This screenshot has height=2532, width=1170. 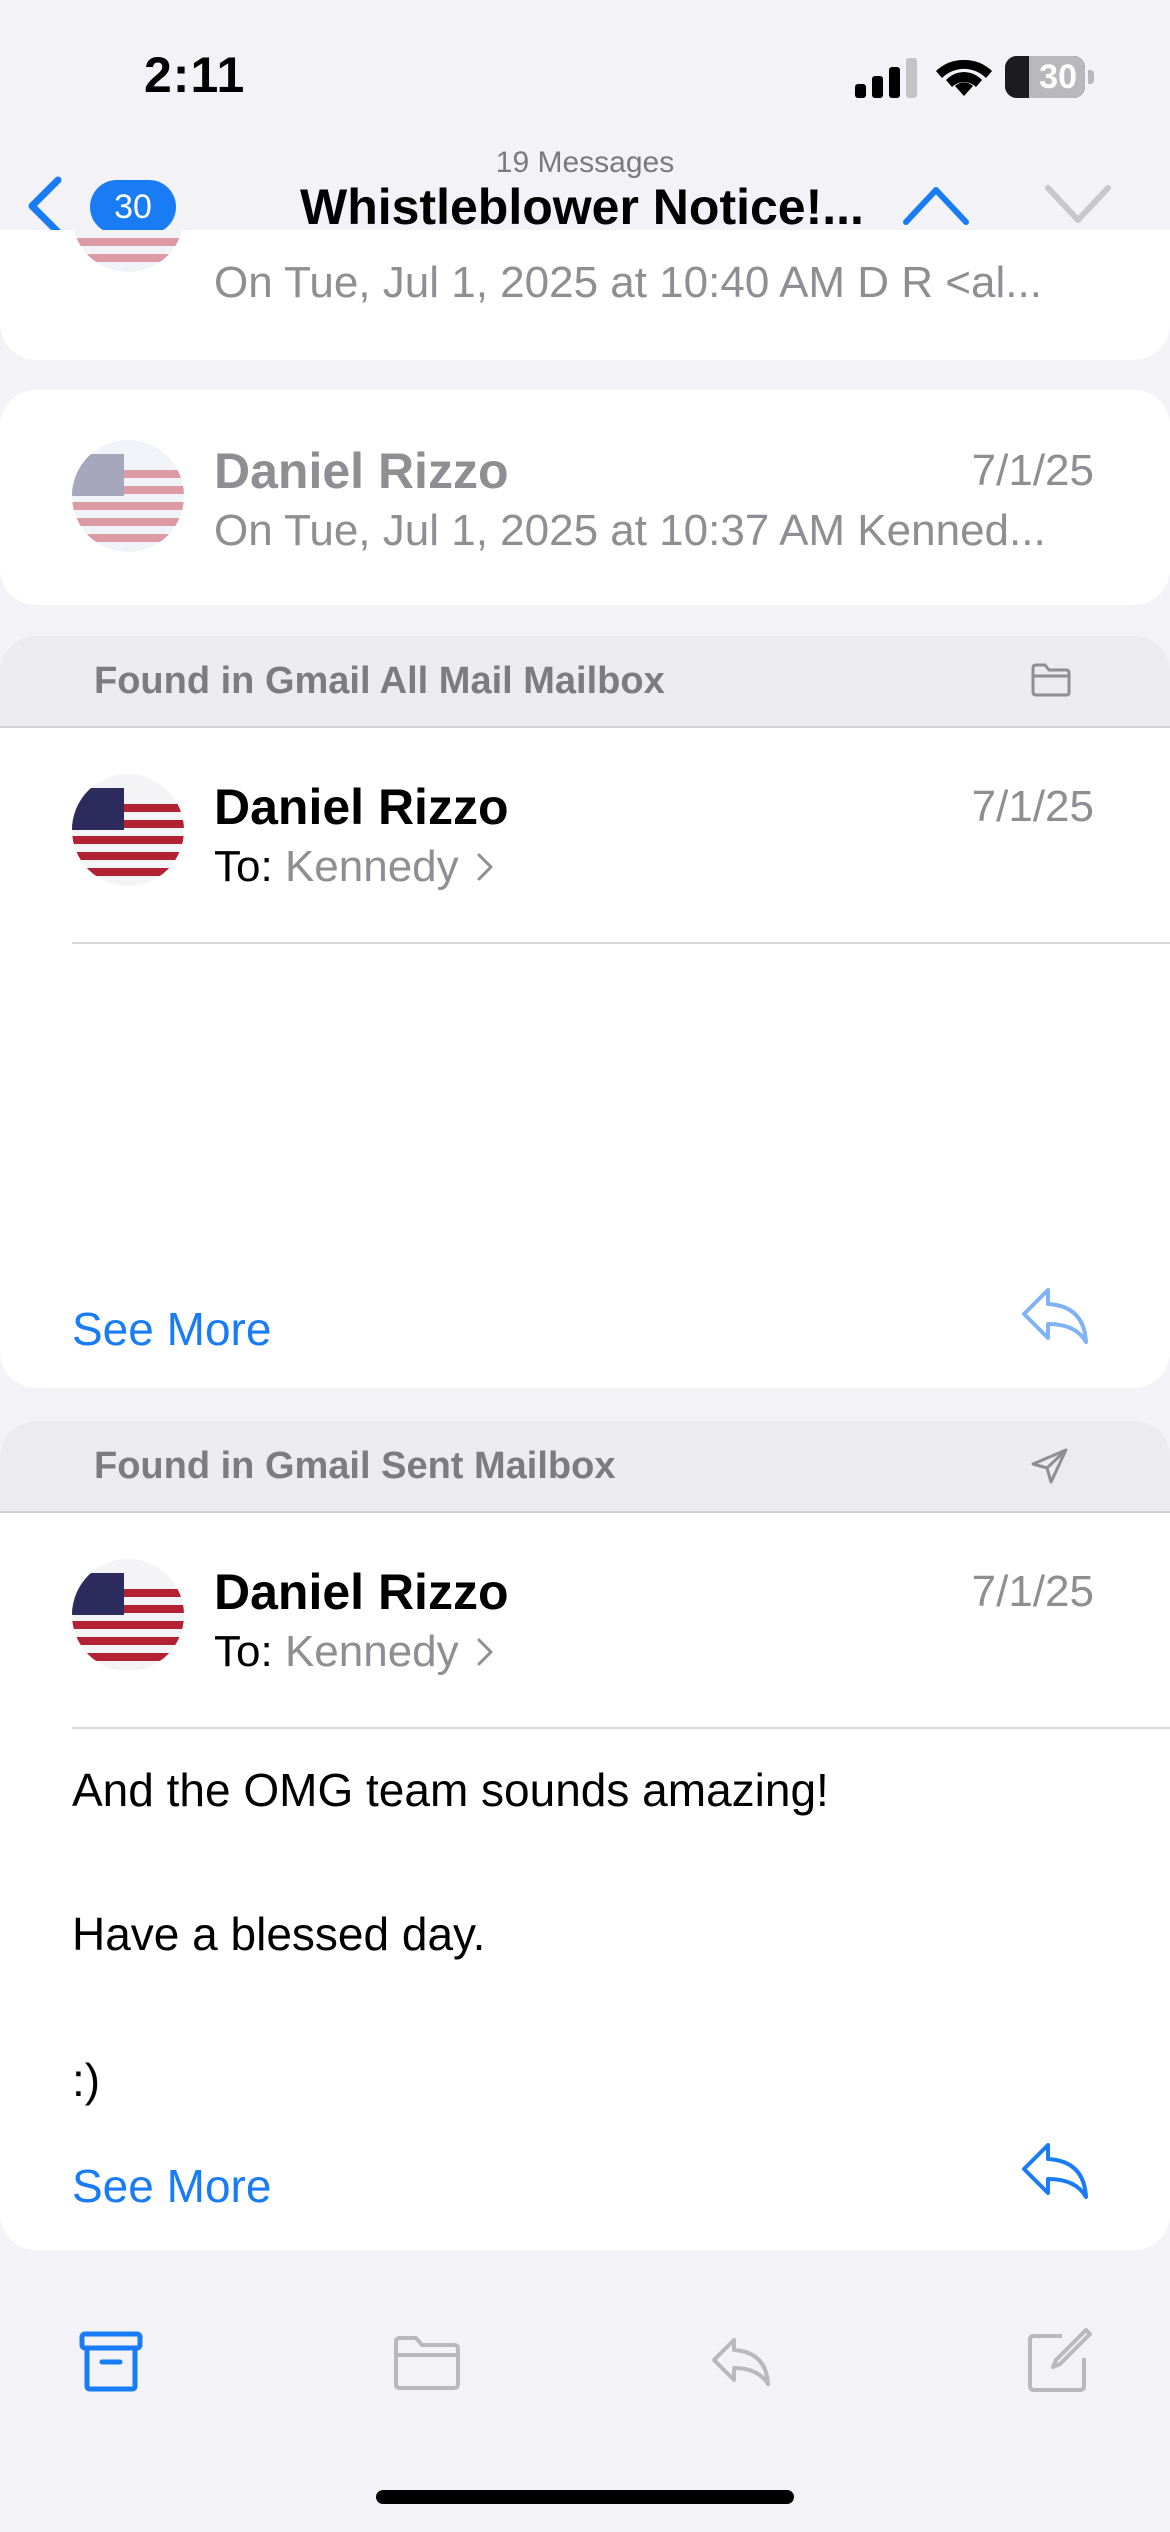 I want to click on chevron-down-icon, so click(x=1078, y=205).